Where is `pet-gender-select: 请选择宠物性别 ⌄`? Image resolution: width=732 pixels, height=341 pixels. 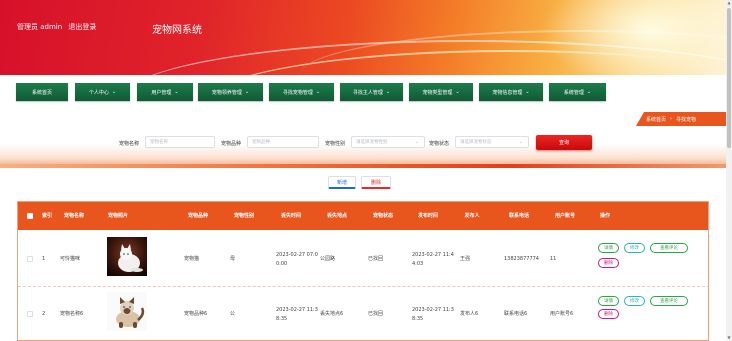 pet-gender-select: 请选择宠物性别 ⌄ is located at coordinates (388, 142).